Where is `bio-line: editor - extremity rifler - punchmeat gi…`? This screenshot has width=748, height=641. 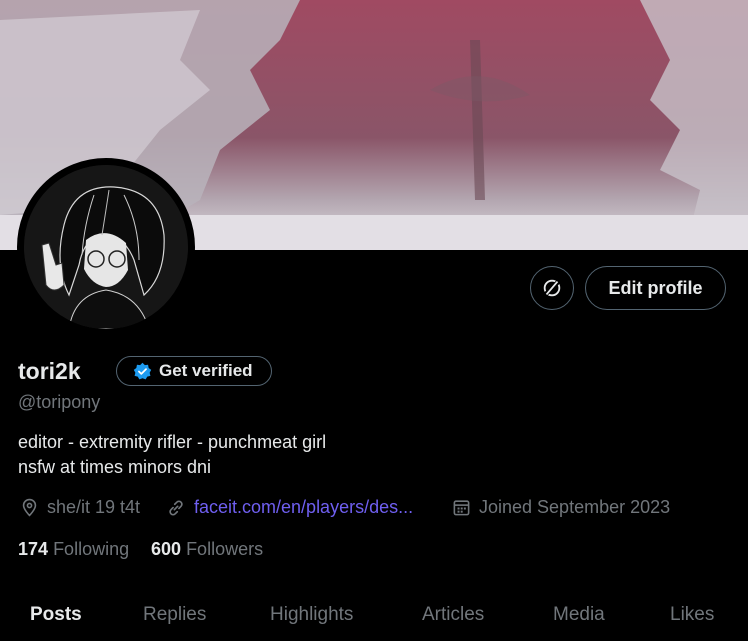
bio-line: editor - extremity rifler - punchmeat gi… is located at coordinates (172, 442).